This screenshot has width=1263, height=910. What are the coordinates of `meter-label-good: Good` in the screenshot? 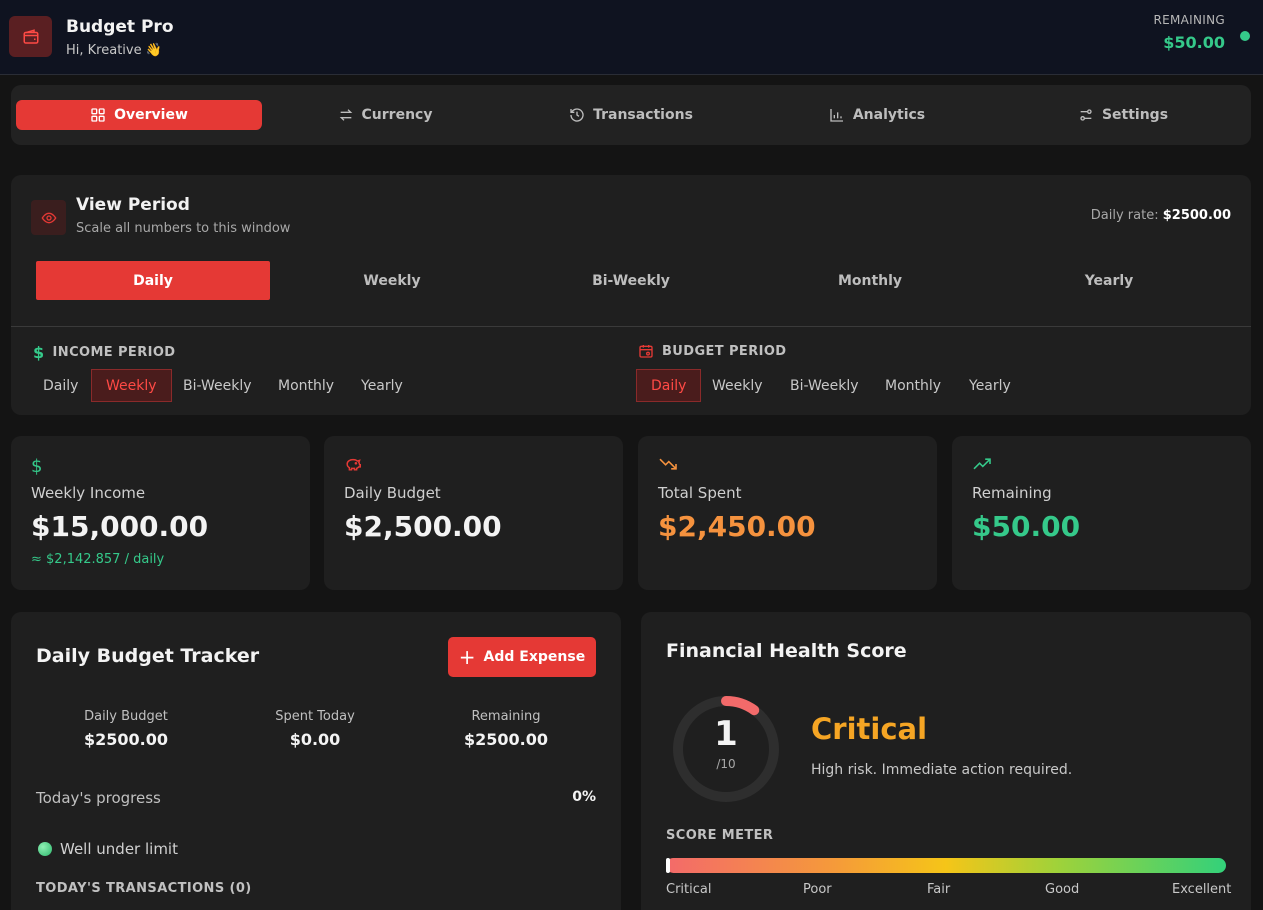 It's located at (1062, 889).